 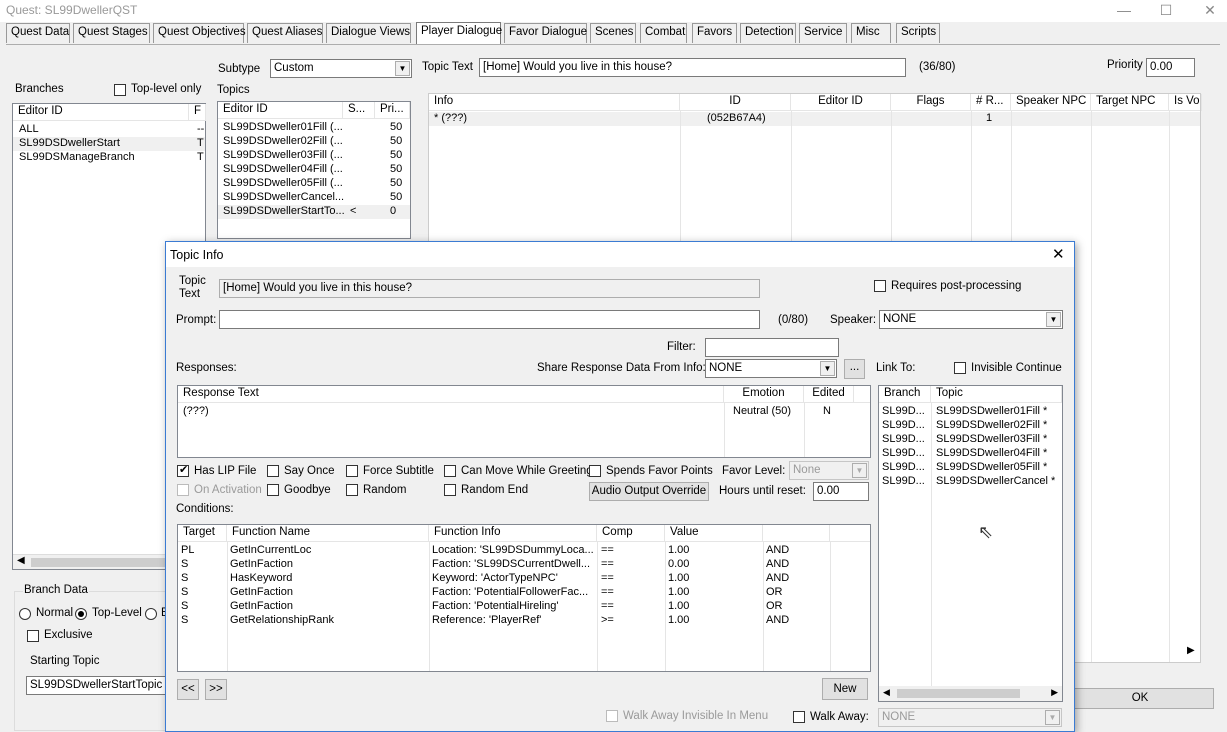 I want to click on list-item: ALL --, so click(x=109, y=130).